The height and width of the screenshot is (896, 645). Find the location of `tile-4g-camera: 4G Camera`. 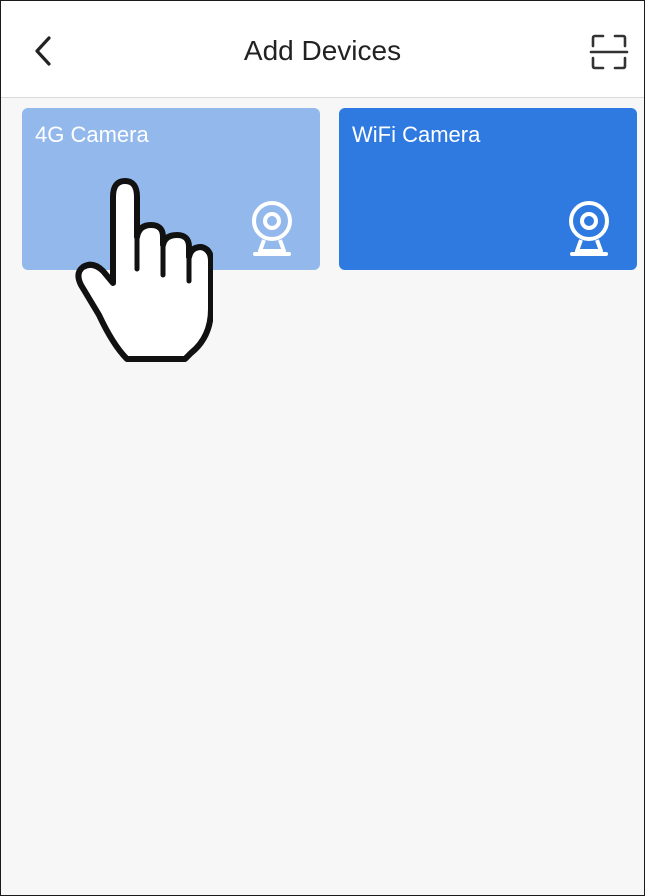

tile-4g-camera: 4G Camera is located at coordinates (171, 189).